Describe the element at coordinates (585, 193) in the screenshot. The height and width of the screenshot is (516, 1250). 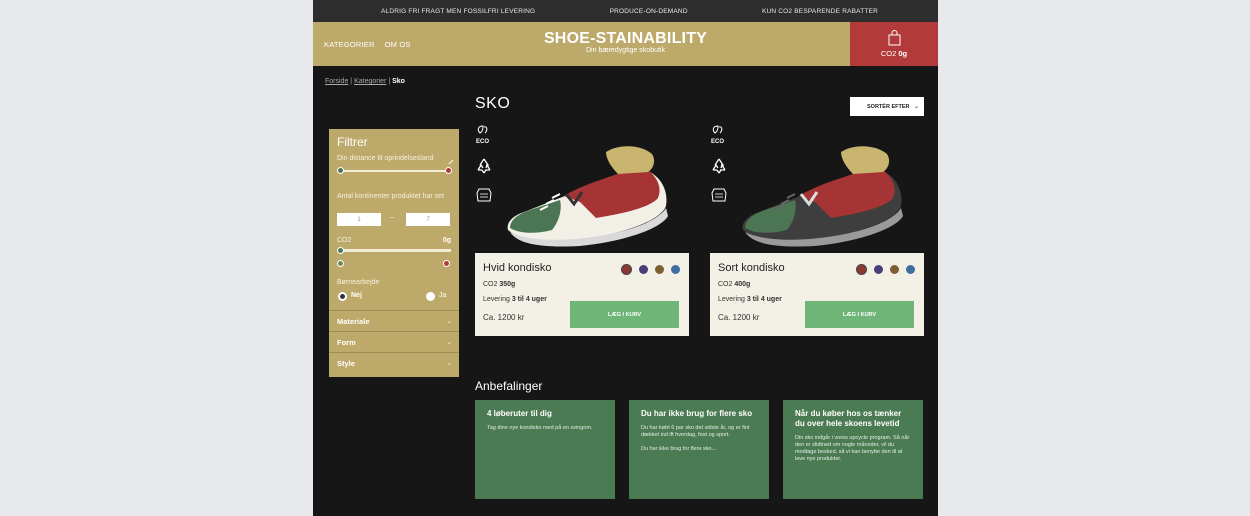
I see `product-image-white-sneaker` at that location.